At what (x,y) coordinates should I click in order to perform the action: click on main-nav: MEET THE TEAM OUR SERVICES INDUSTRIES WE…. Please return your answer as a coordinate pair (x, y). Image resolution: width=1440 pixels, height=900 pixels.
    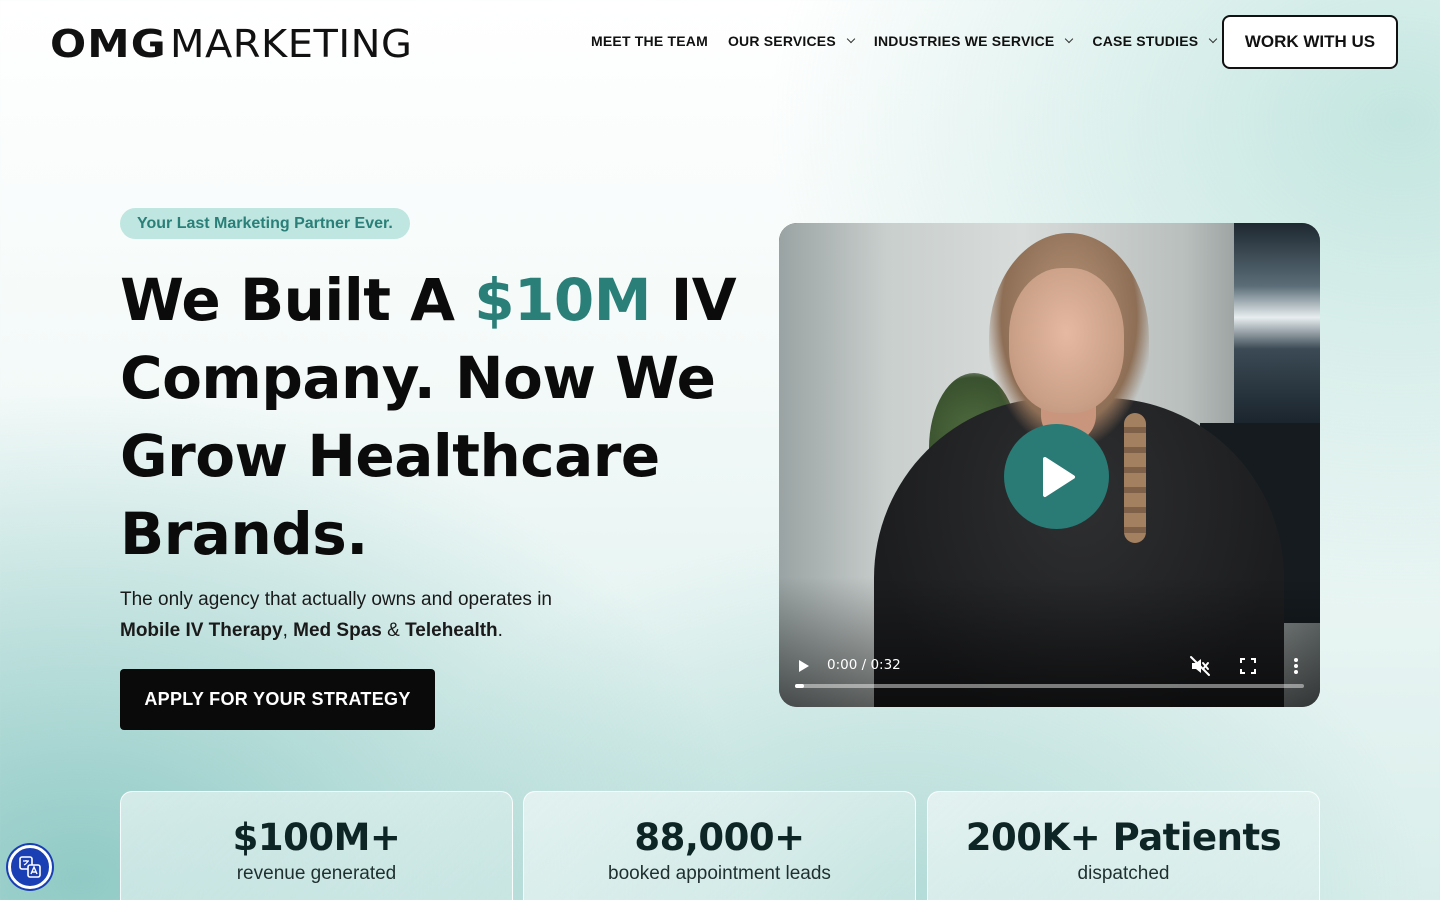
    Looking at the image, I should click on (913, 41).